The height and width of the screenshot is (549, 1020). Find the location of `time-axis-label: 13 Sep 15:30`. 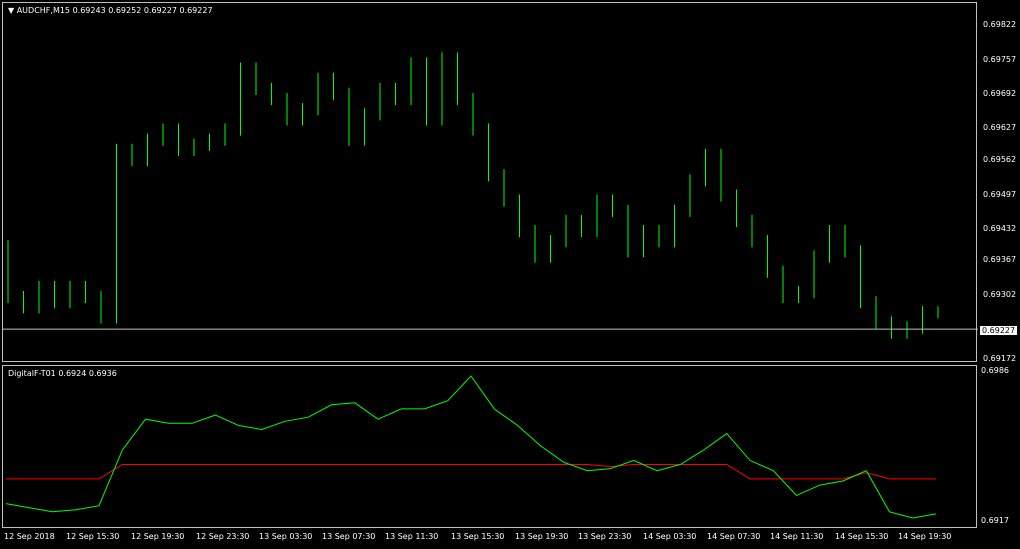

time-axis-label: 13 Sep 15:30 is located at coordinates (478, 536).